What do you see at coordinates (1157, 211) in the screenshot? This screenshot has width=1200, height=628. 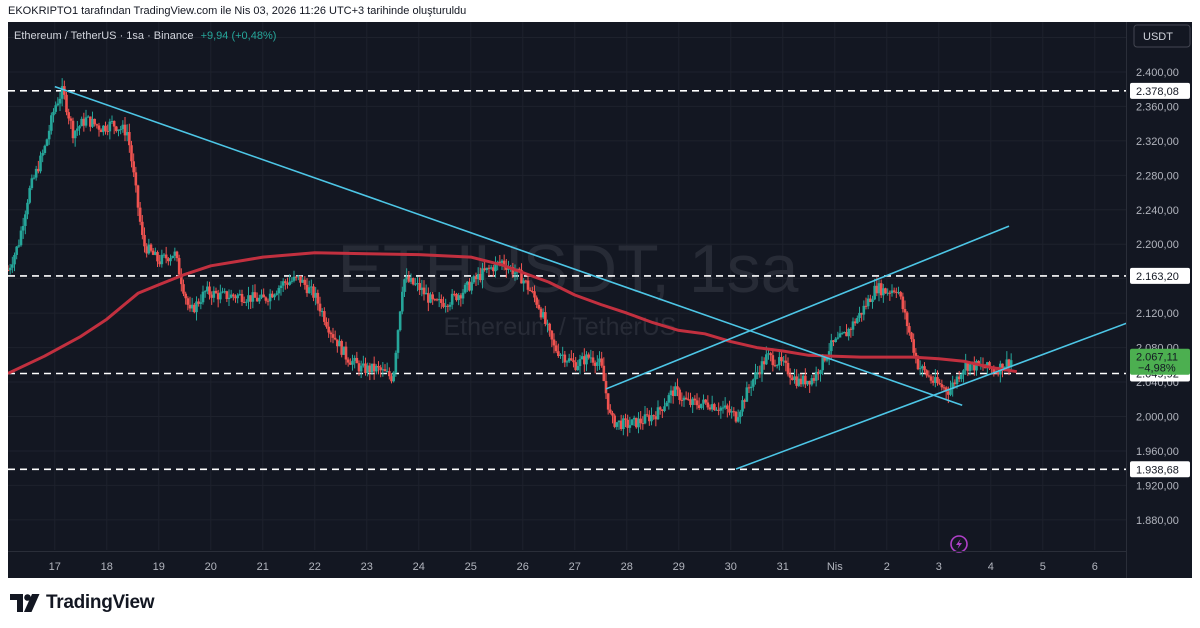 I see `price-tick-label: 2.240,00` at bounding box center [1157, 211].